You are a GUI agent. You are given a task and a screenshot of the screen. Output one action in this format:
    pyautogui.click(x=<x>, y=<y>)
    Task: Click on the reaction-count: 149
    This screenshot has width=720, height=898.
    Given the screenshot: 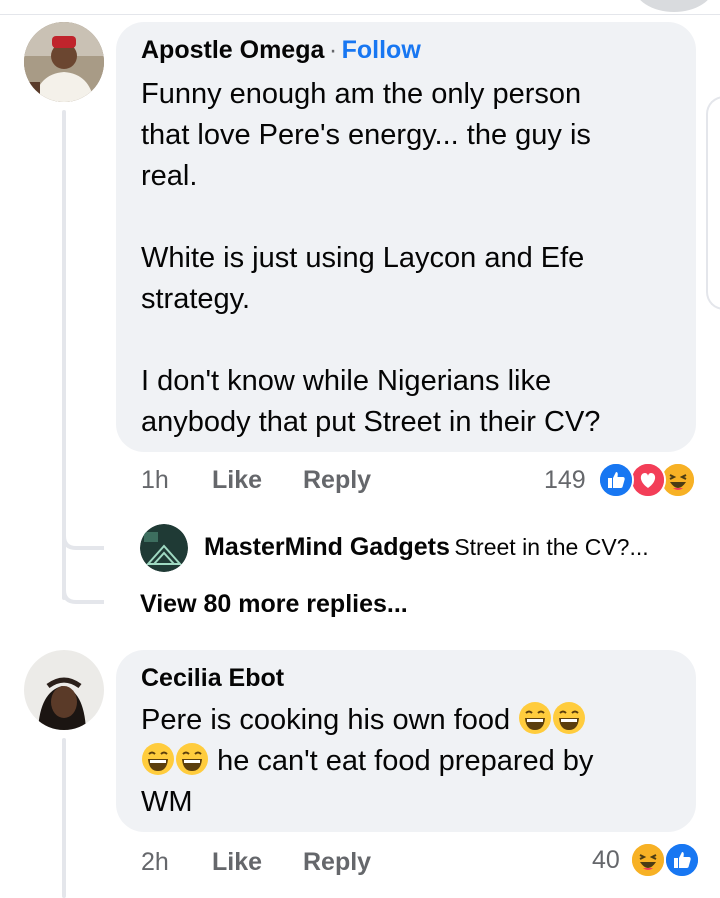 What is the action you would take?
    pyautogui.click(x=565, y=480)
    